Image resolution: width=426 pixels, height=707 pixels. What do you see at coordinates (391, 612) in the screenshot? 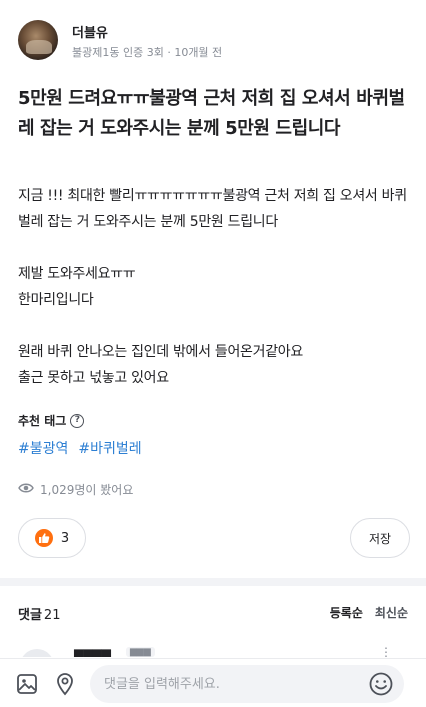
I see `sort-newest: 최신순` at bounding box center [391, 612].